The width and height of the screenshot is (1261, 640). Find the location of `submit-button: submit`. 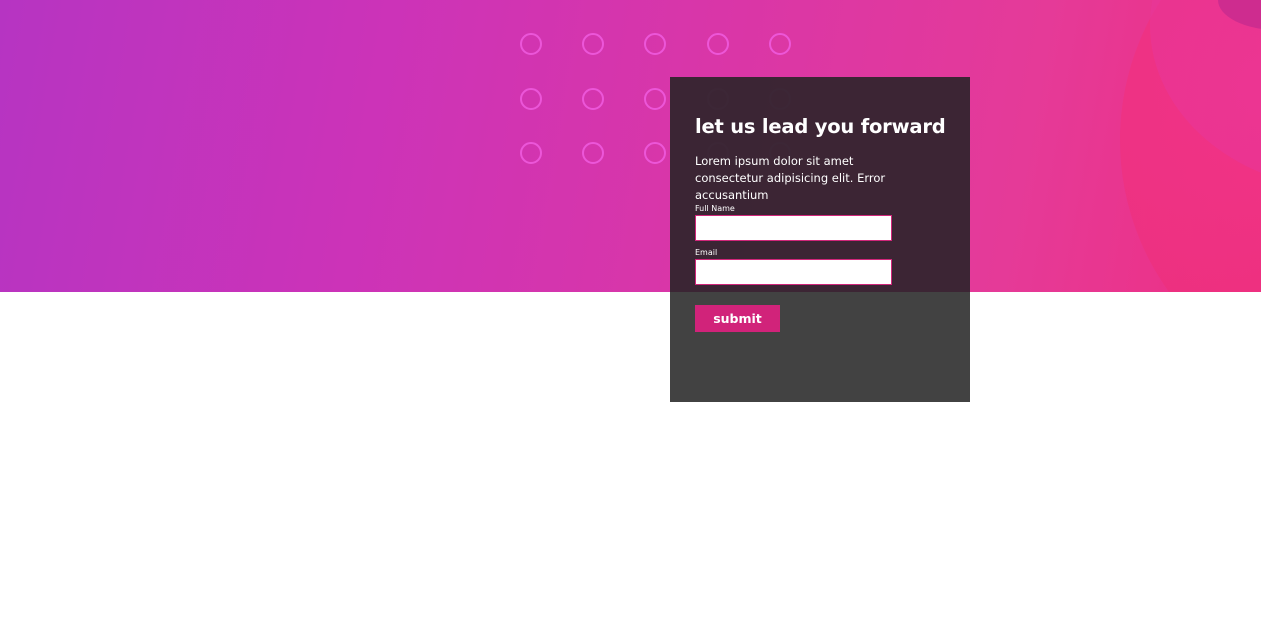

submit-button: submit is located at coordinates (737, 318).